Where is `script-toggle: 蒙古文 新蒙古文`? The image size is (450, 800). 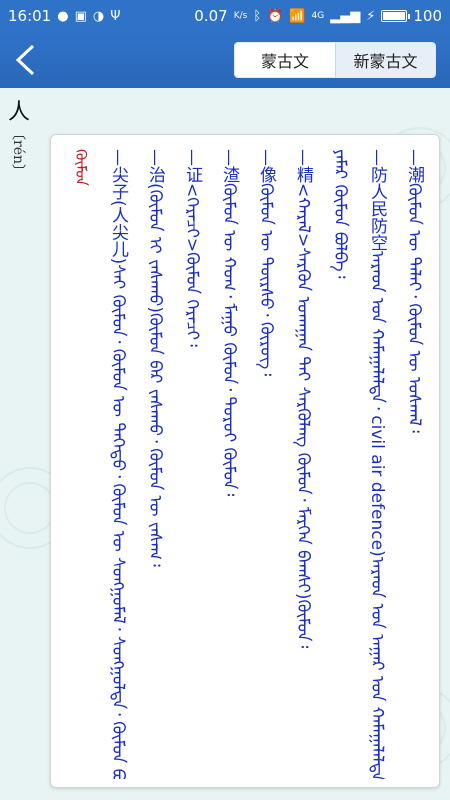
script-toggle: 蒙古文 新蒙古文 is located at coordinates (335, 60).